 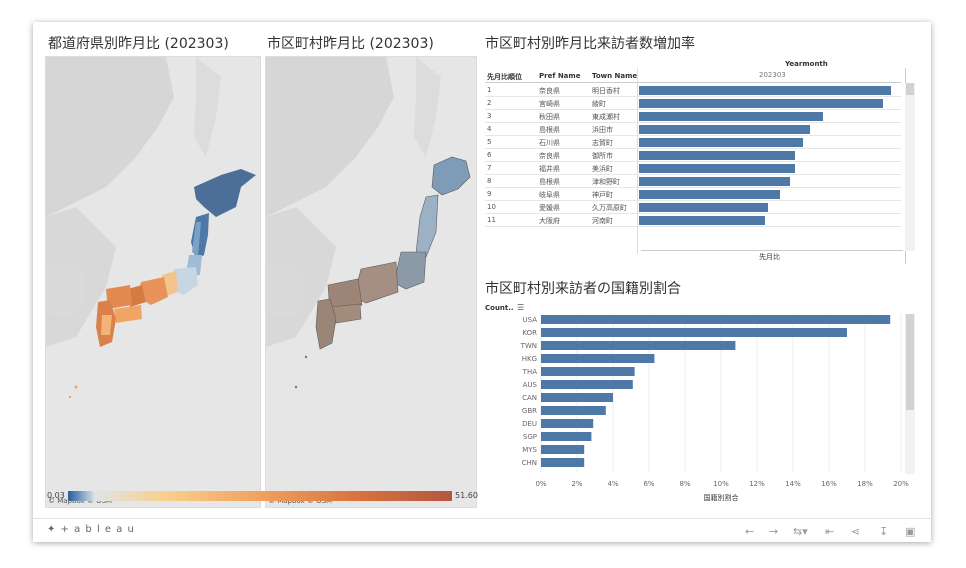 What do you see at coordinates (865, 484) in the screenshot?
I see `x-tick-label: 18%` at bounding box center [865, 484].